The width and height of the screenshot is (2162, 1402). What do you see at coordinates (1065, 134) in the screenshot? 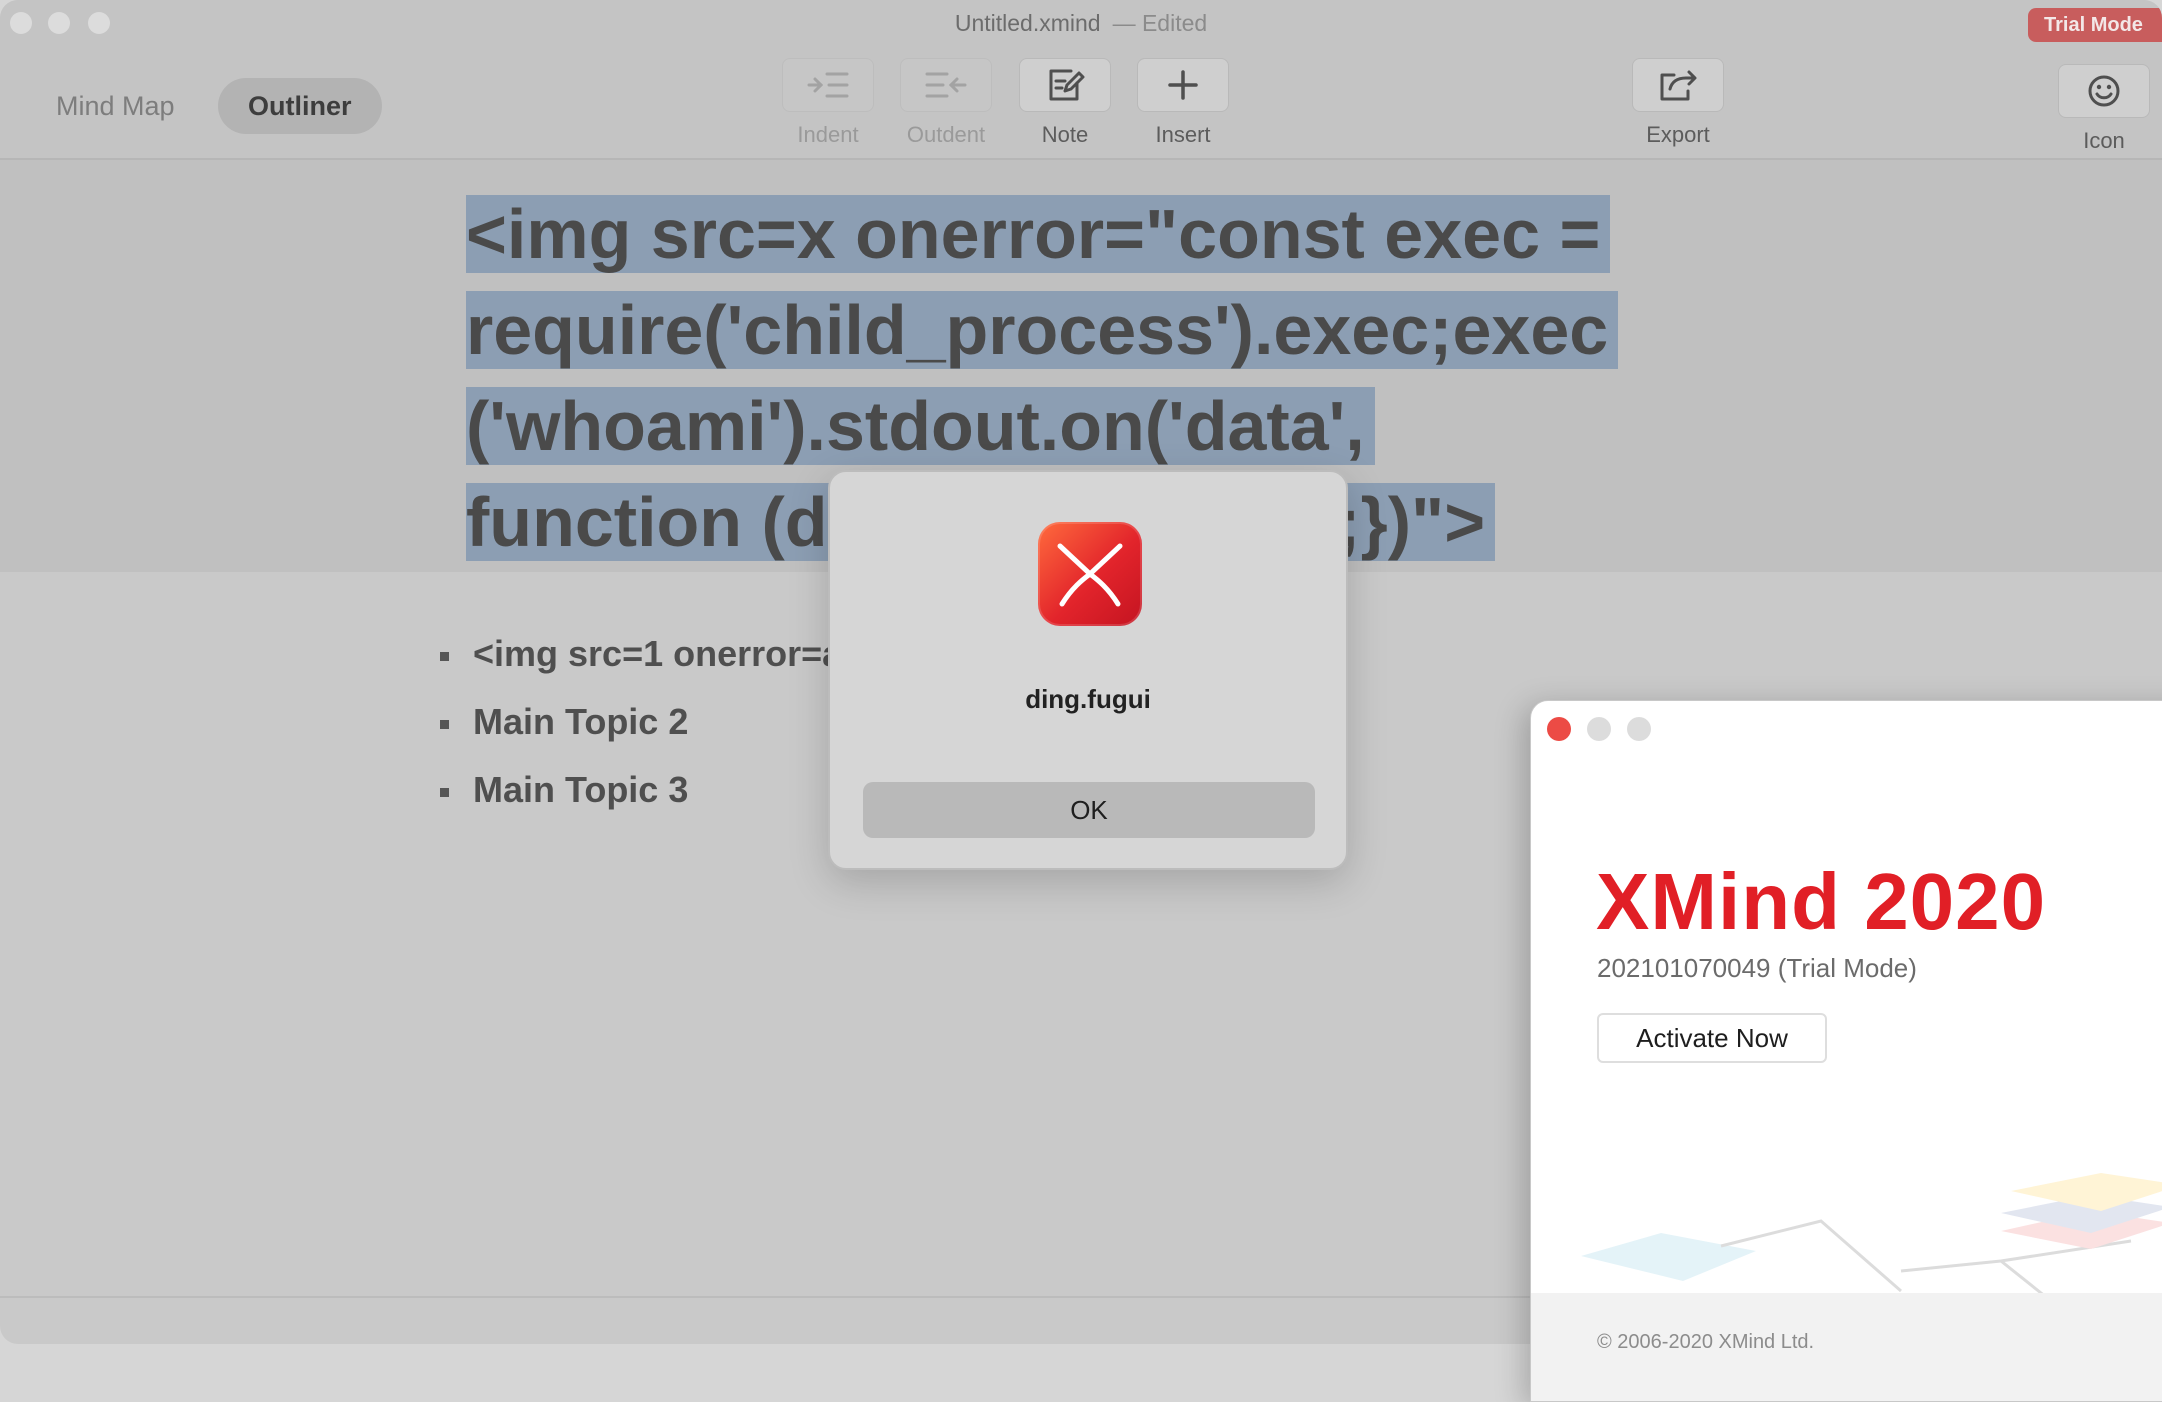
I see `note-label: Note` at bounding box center [1065, 134].